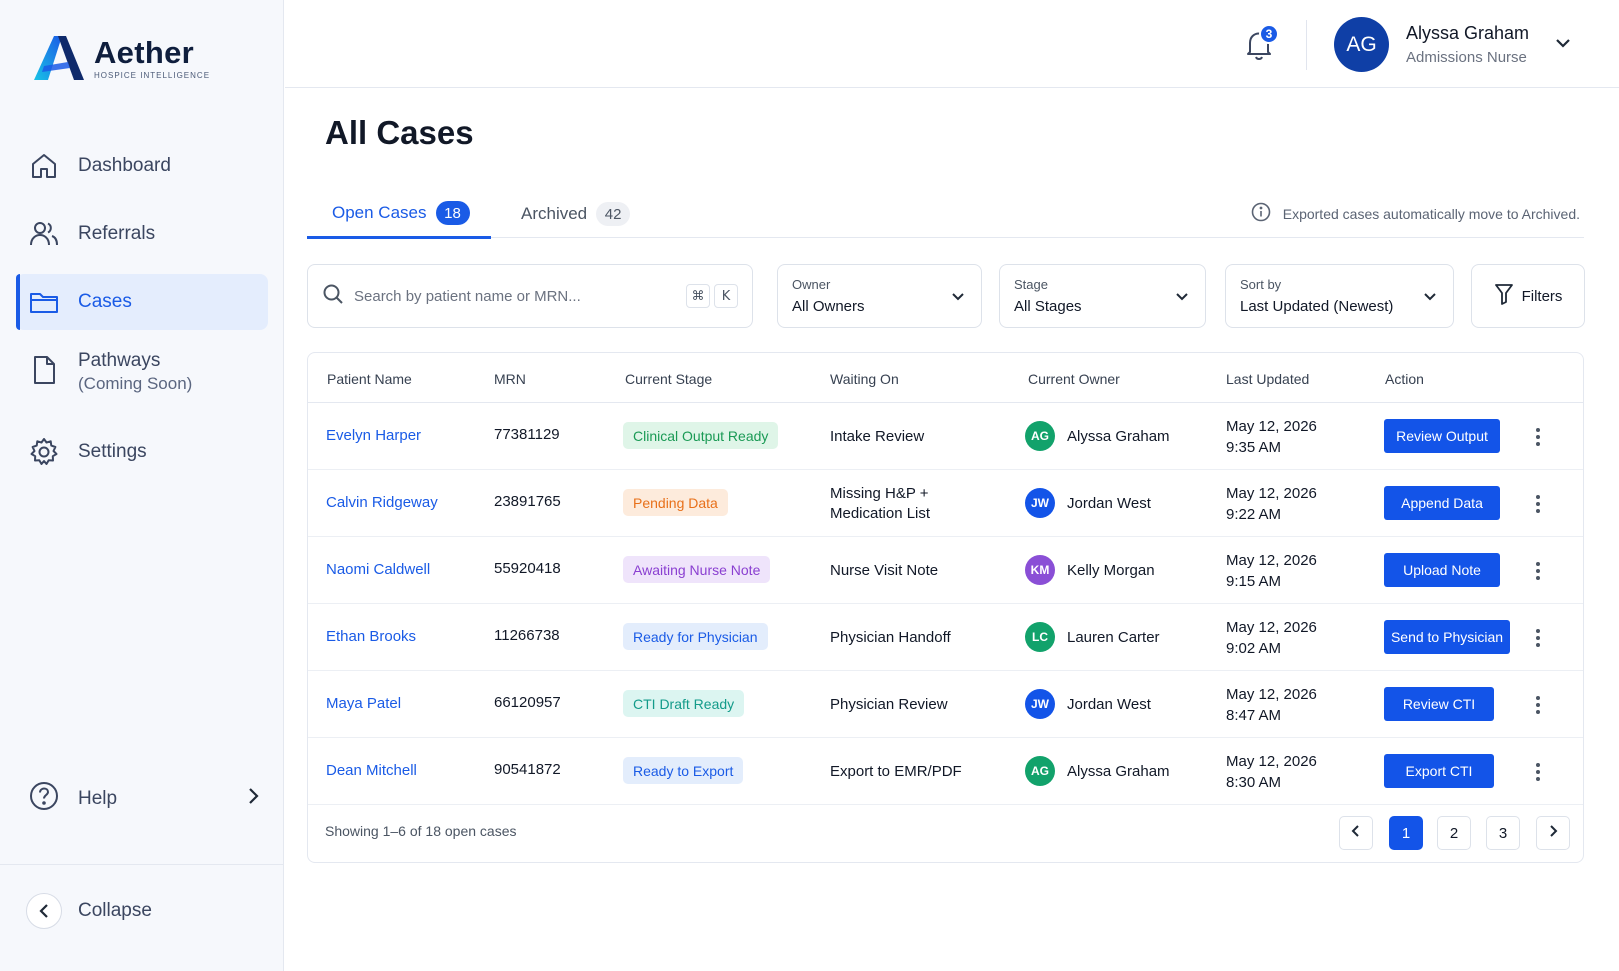 This screenshot has width=1619, height=971. Describe the element at coordinates (1504, 296) in the screenshot. I see `filter-funnel-icon` at that location.